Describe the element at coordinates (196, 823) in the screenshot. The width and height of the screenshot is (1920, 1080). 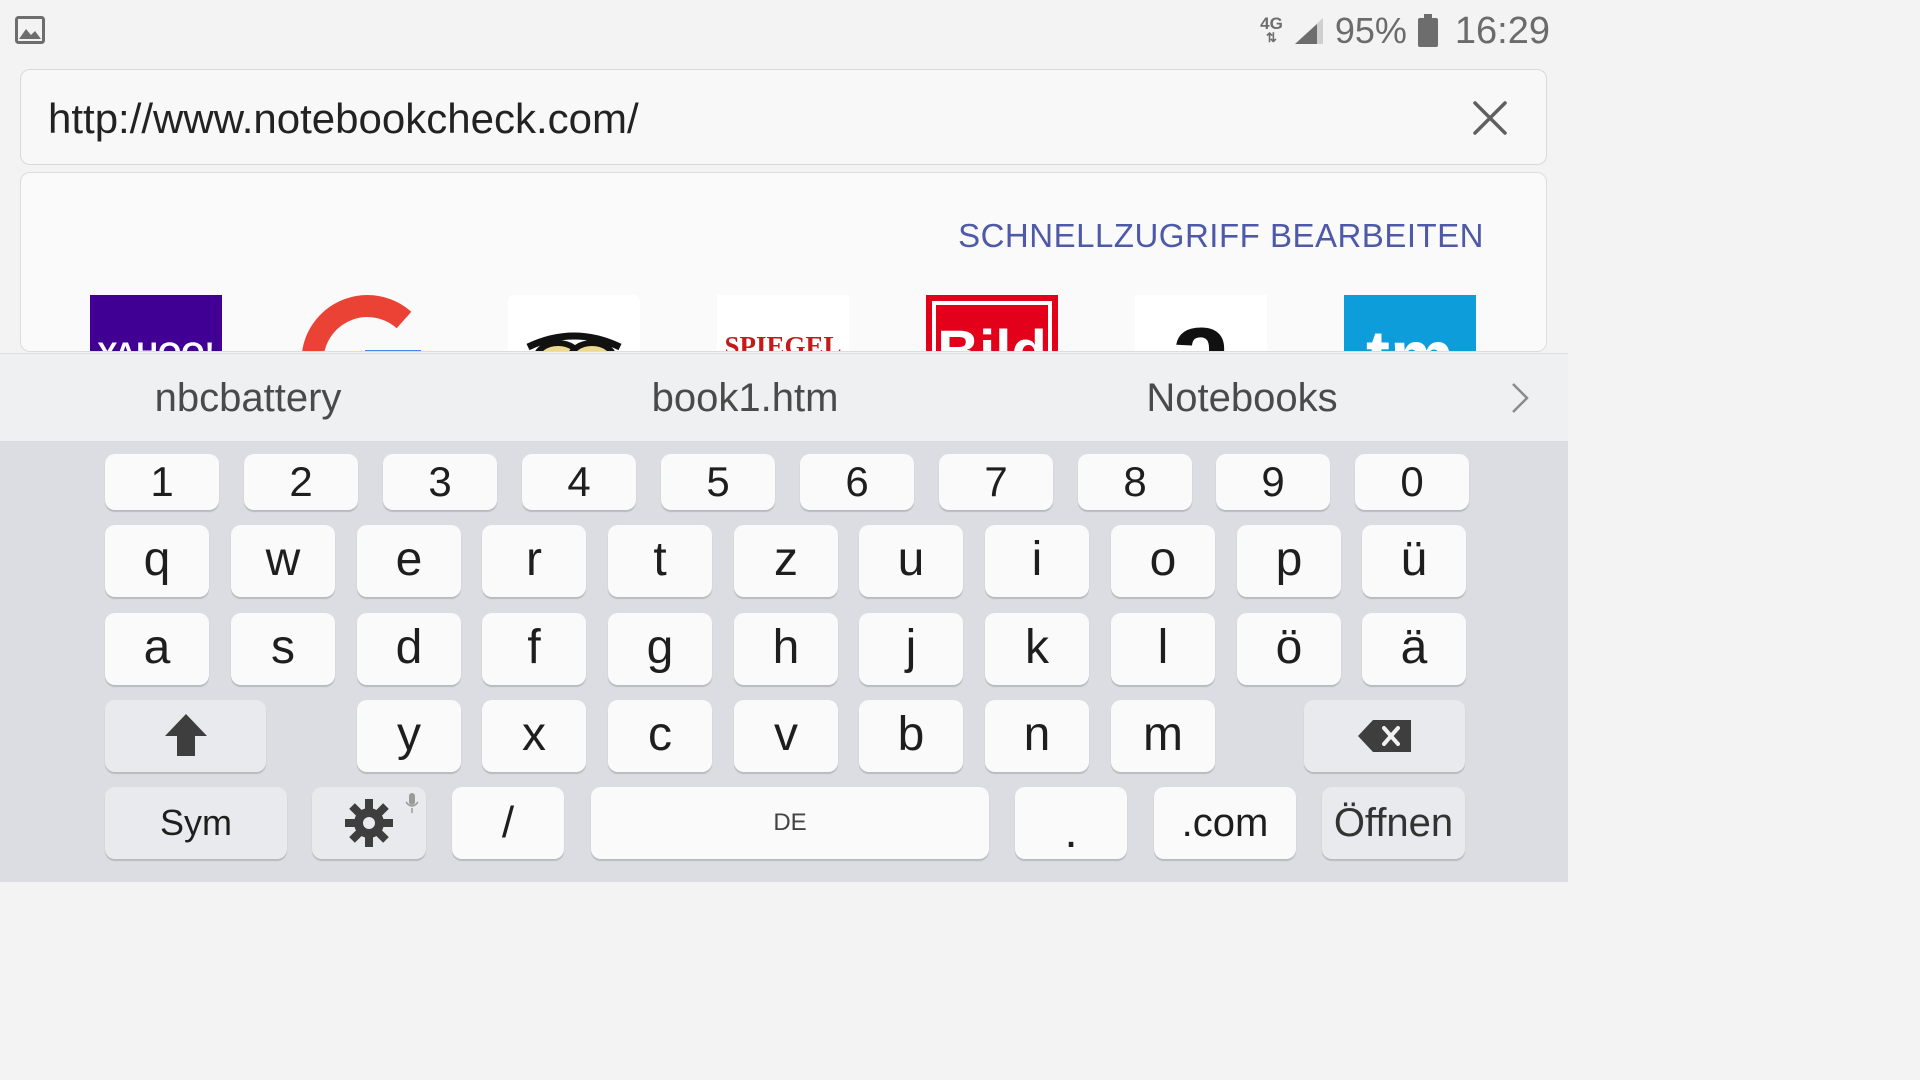
I see `sym-key: Sym` at that location.